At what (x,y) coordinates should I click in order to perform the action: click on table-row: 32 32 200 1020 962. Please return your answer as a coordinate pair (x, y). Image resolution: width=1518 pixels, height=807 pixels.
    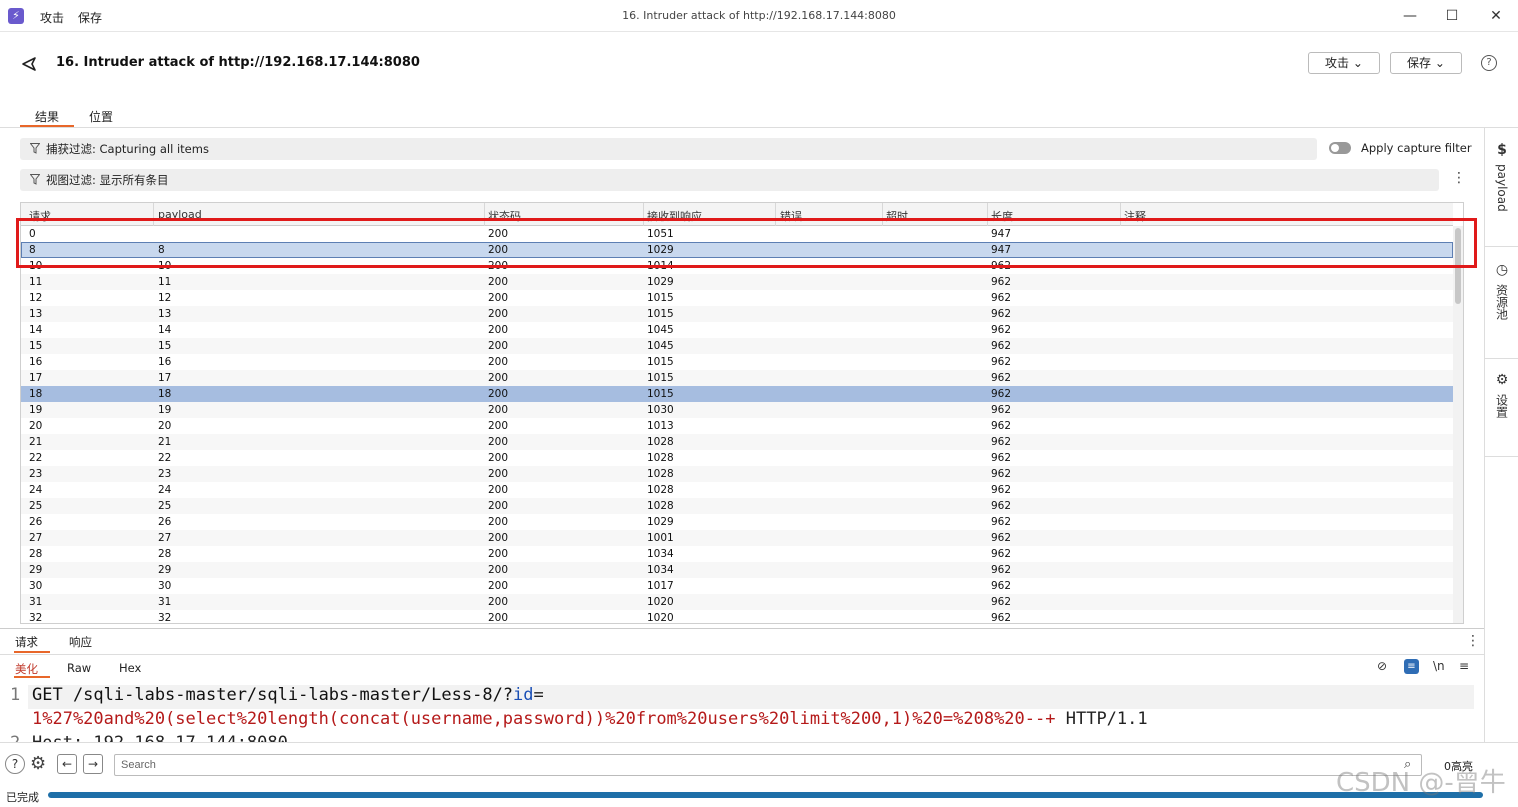
    Looking at the image, I should click on (737, 617).